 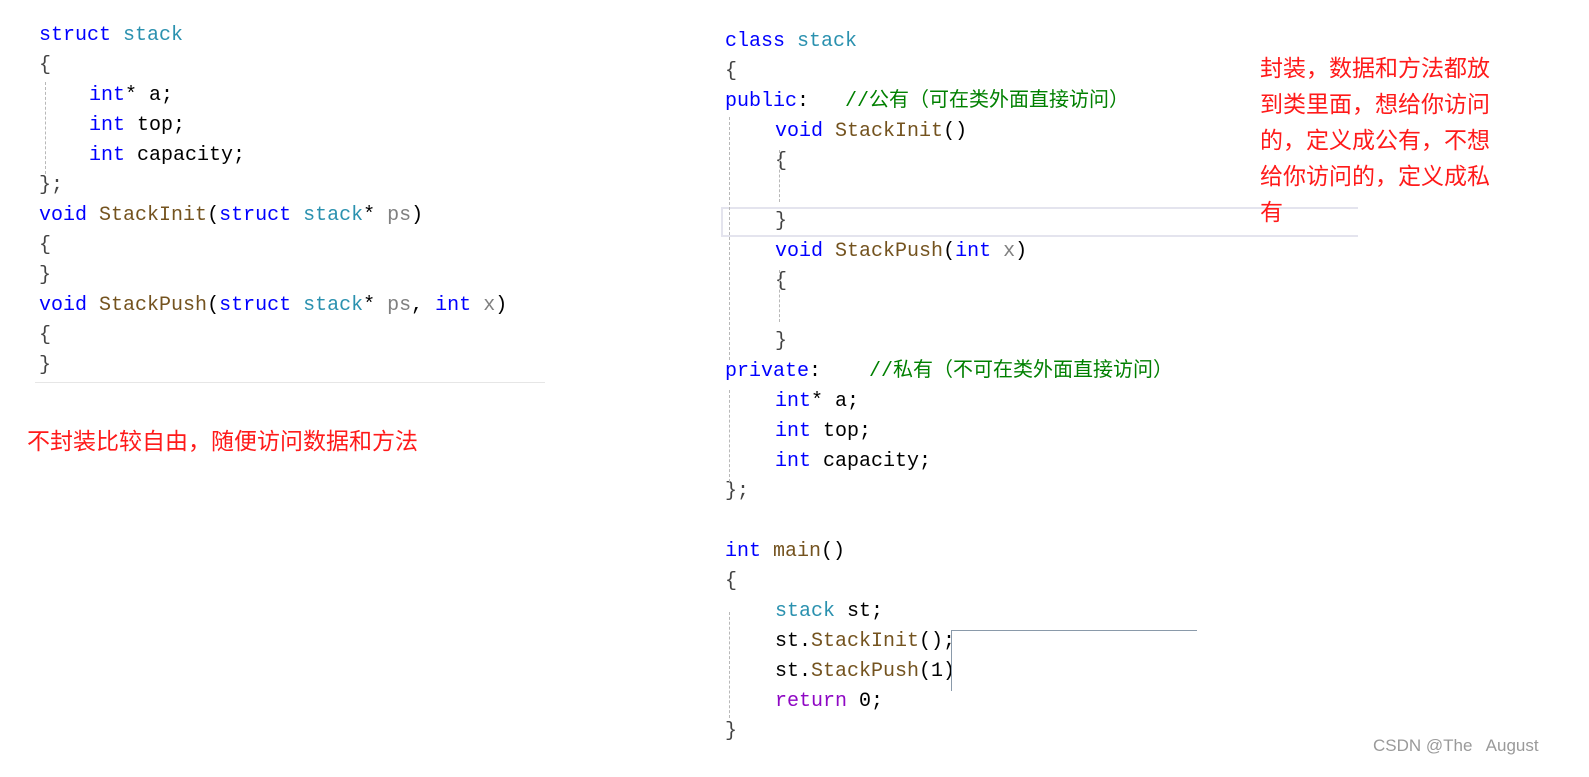 I want to click on code-line: class stack, so click(x=791, y=42).